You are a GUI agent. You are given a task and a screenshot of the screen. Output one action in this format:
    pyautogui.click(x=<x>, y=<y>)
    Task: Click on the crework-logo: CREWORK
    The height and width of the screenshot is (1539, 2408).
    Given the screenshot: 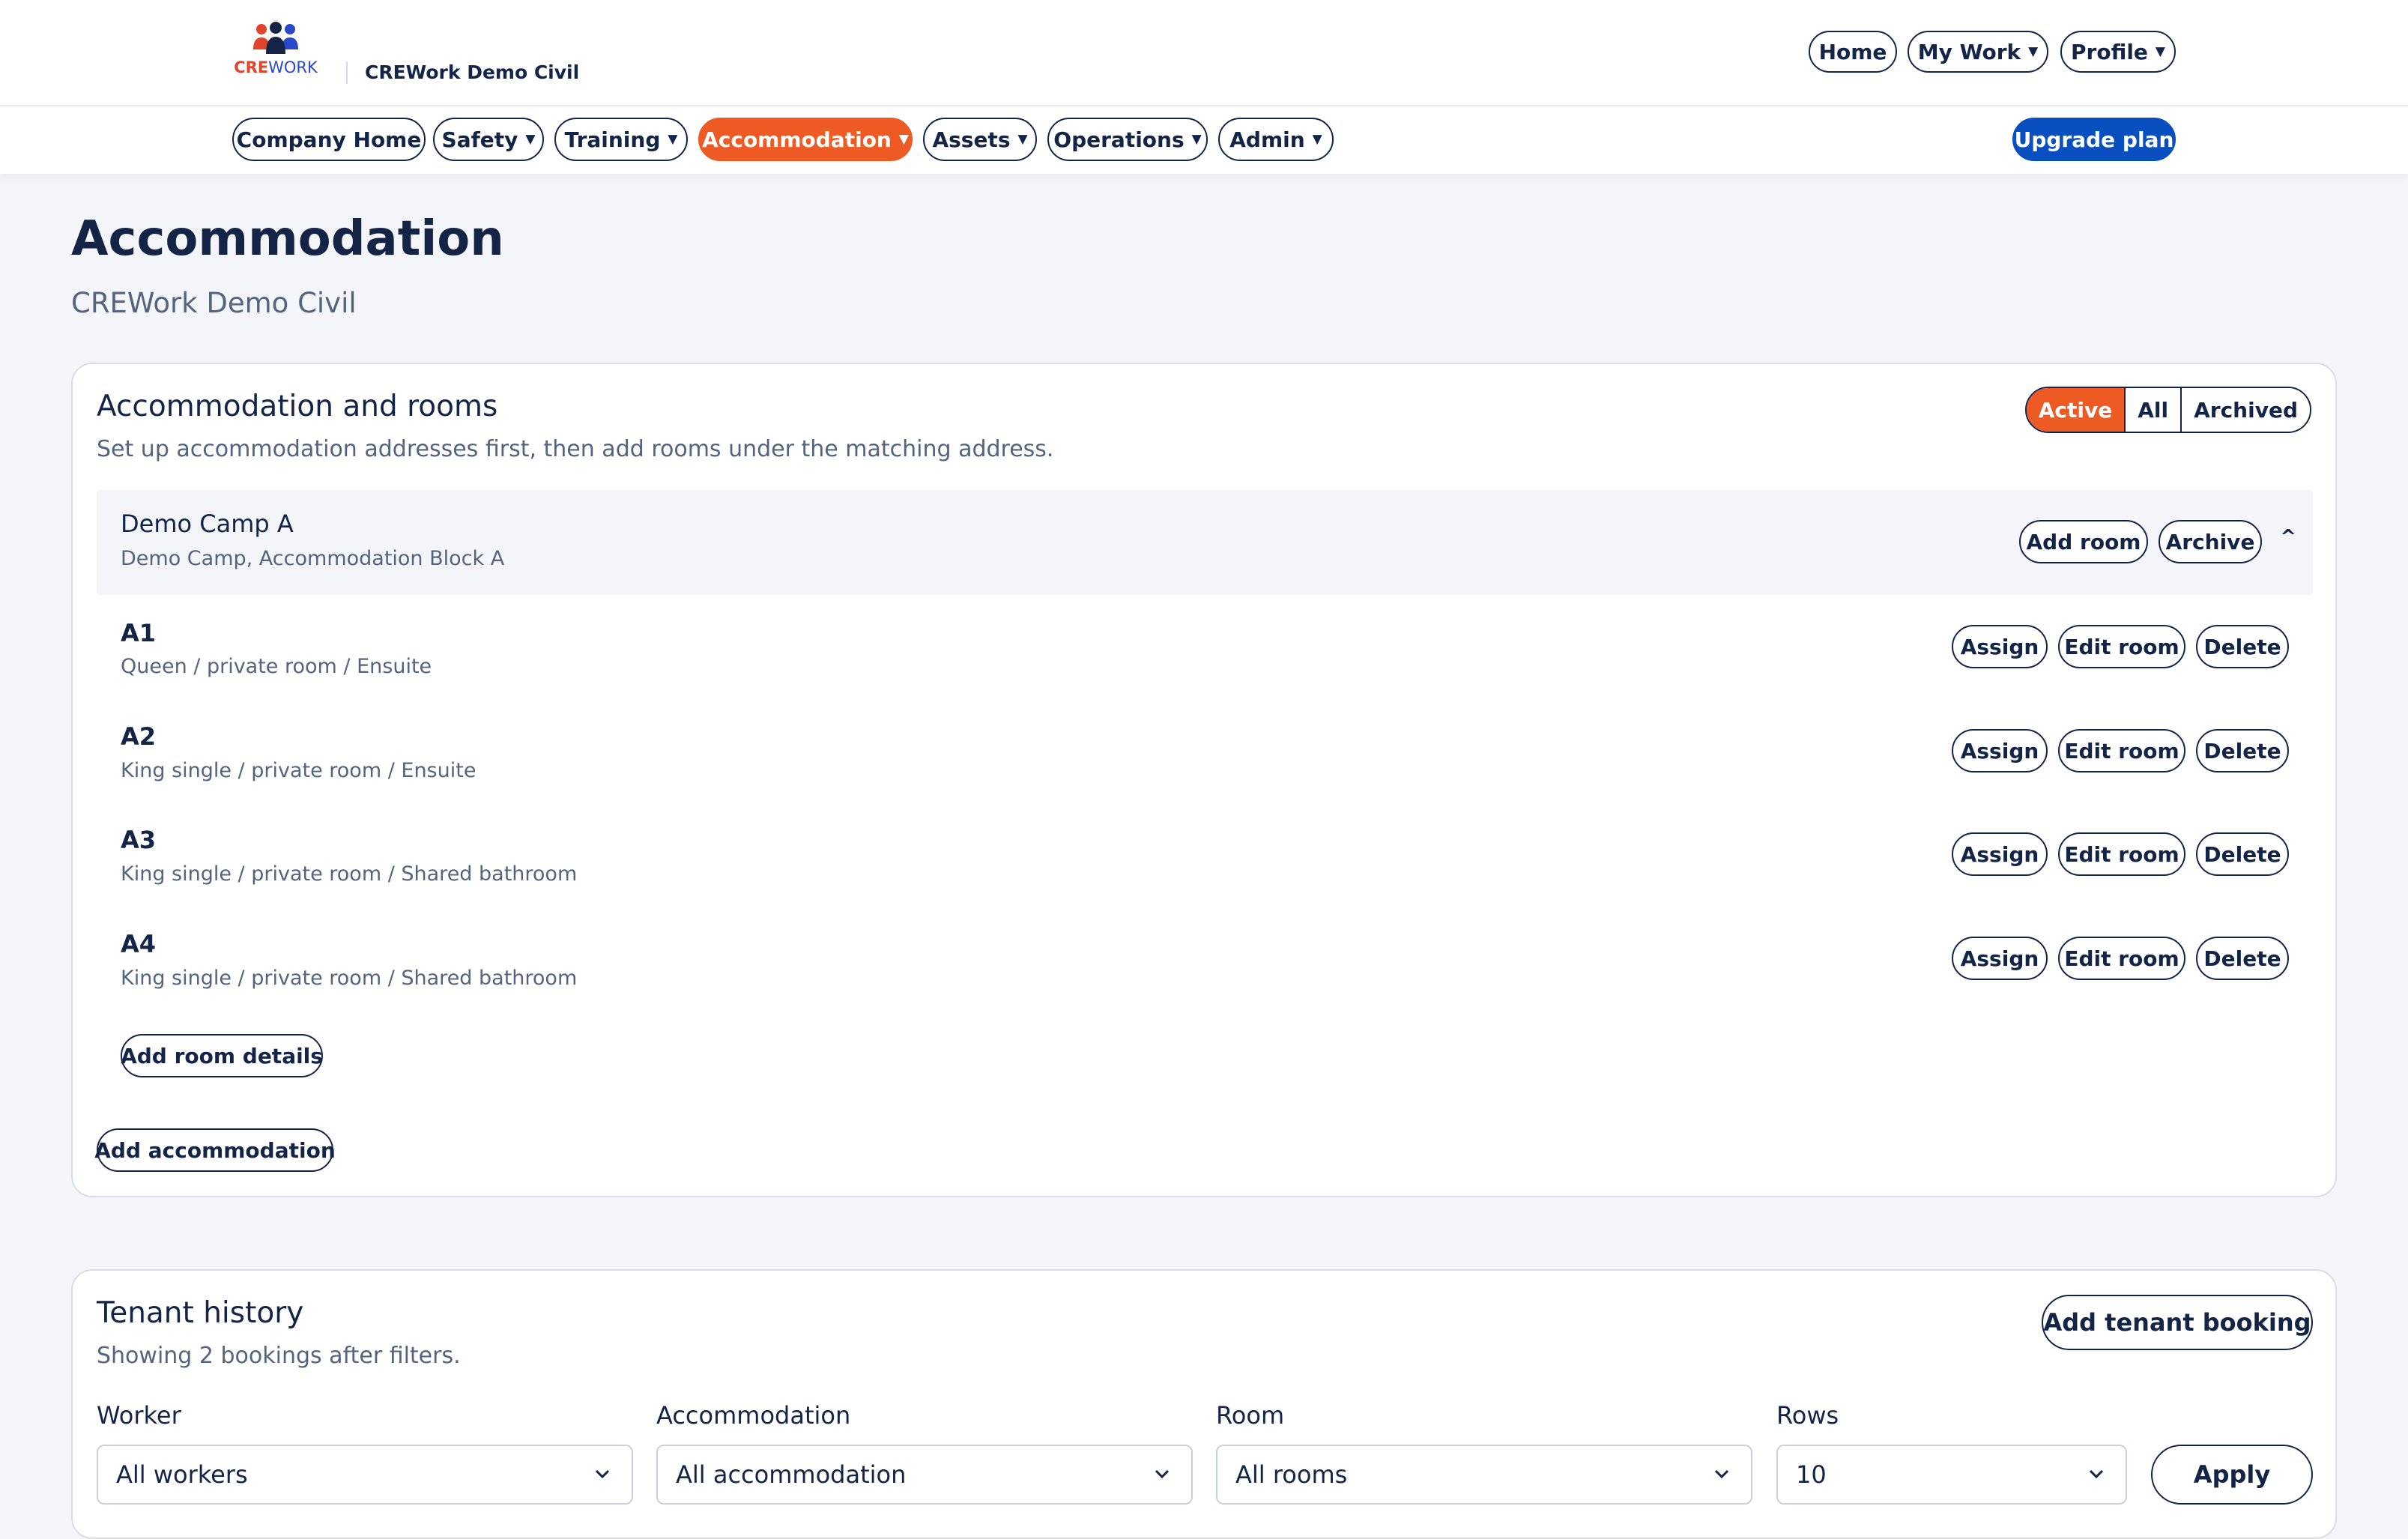 What is the action you would take?
    pyautogui.click(x=276, y=51)
    